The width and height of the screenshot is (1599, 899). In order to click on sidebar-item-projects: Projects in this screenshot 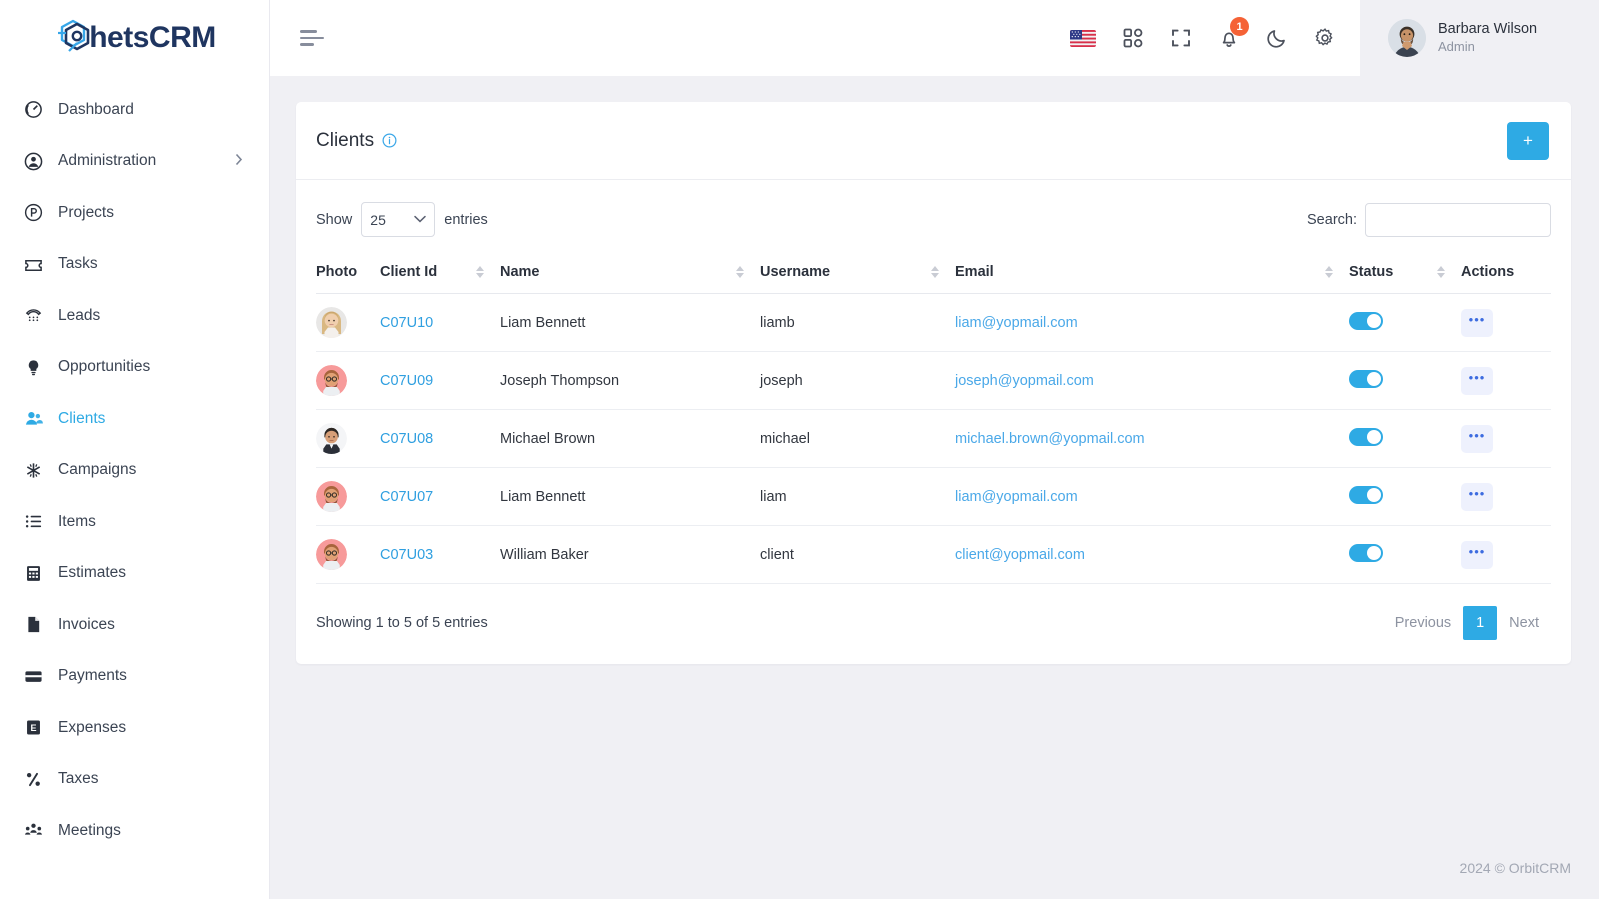, I will do `click(134, 213)`.